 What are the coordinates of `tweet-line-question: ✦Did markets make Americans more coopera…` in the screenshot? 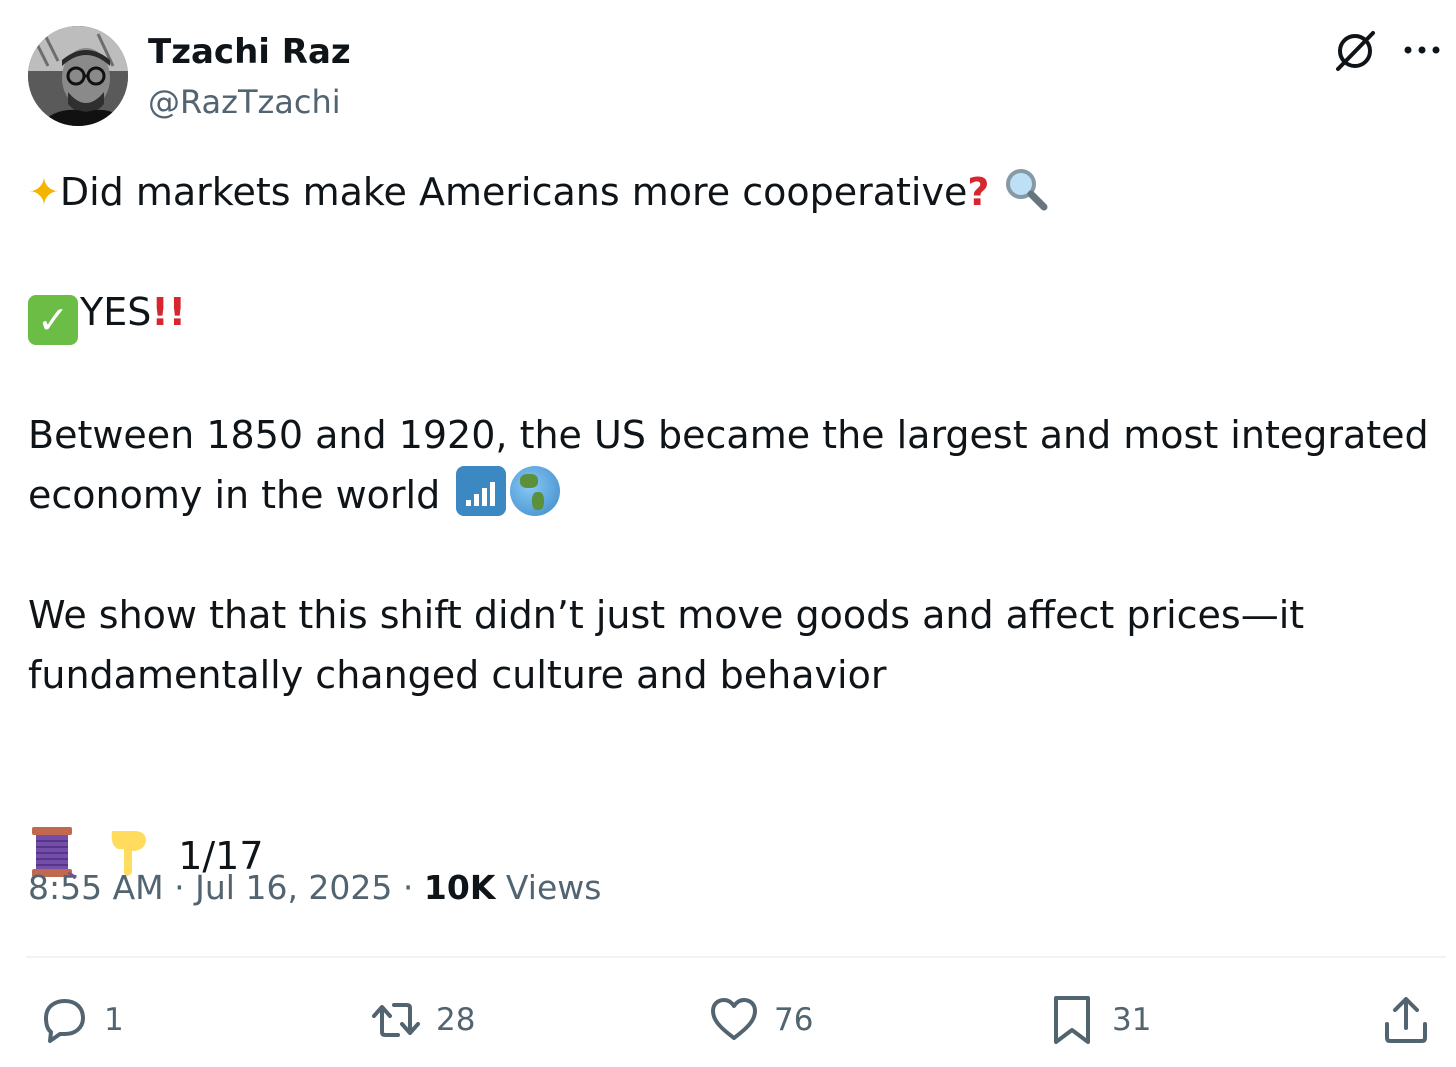 It's located at (733, 192).